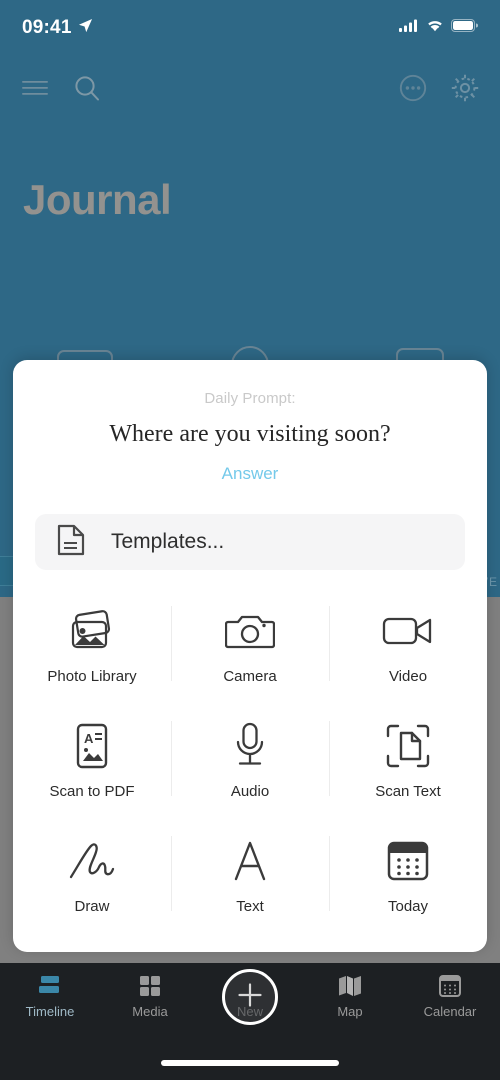 This screenshot has height=1080, width=500. What do you see at coordinates (413, 88) in the screenshot?
I see `ellipsis-circle-icon` at bounding box center [413, 88].